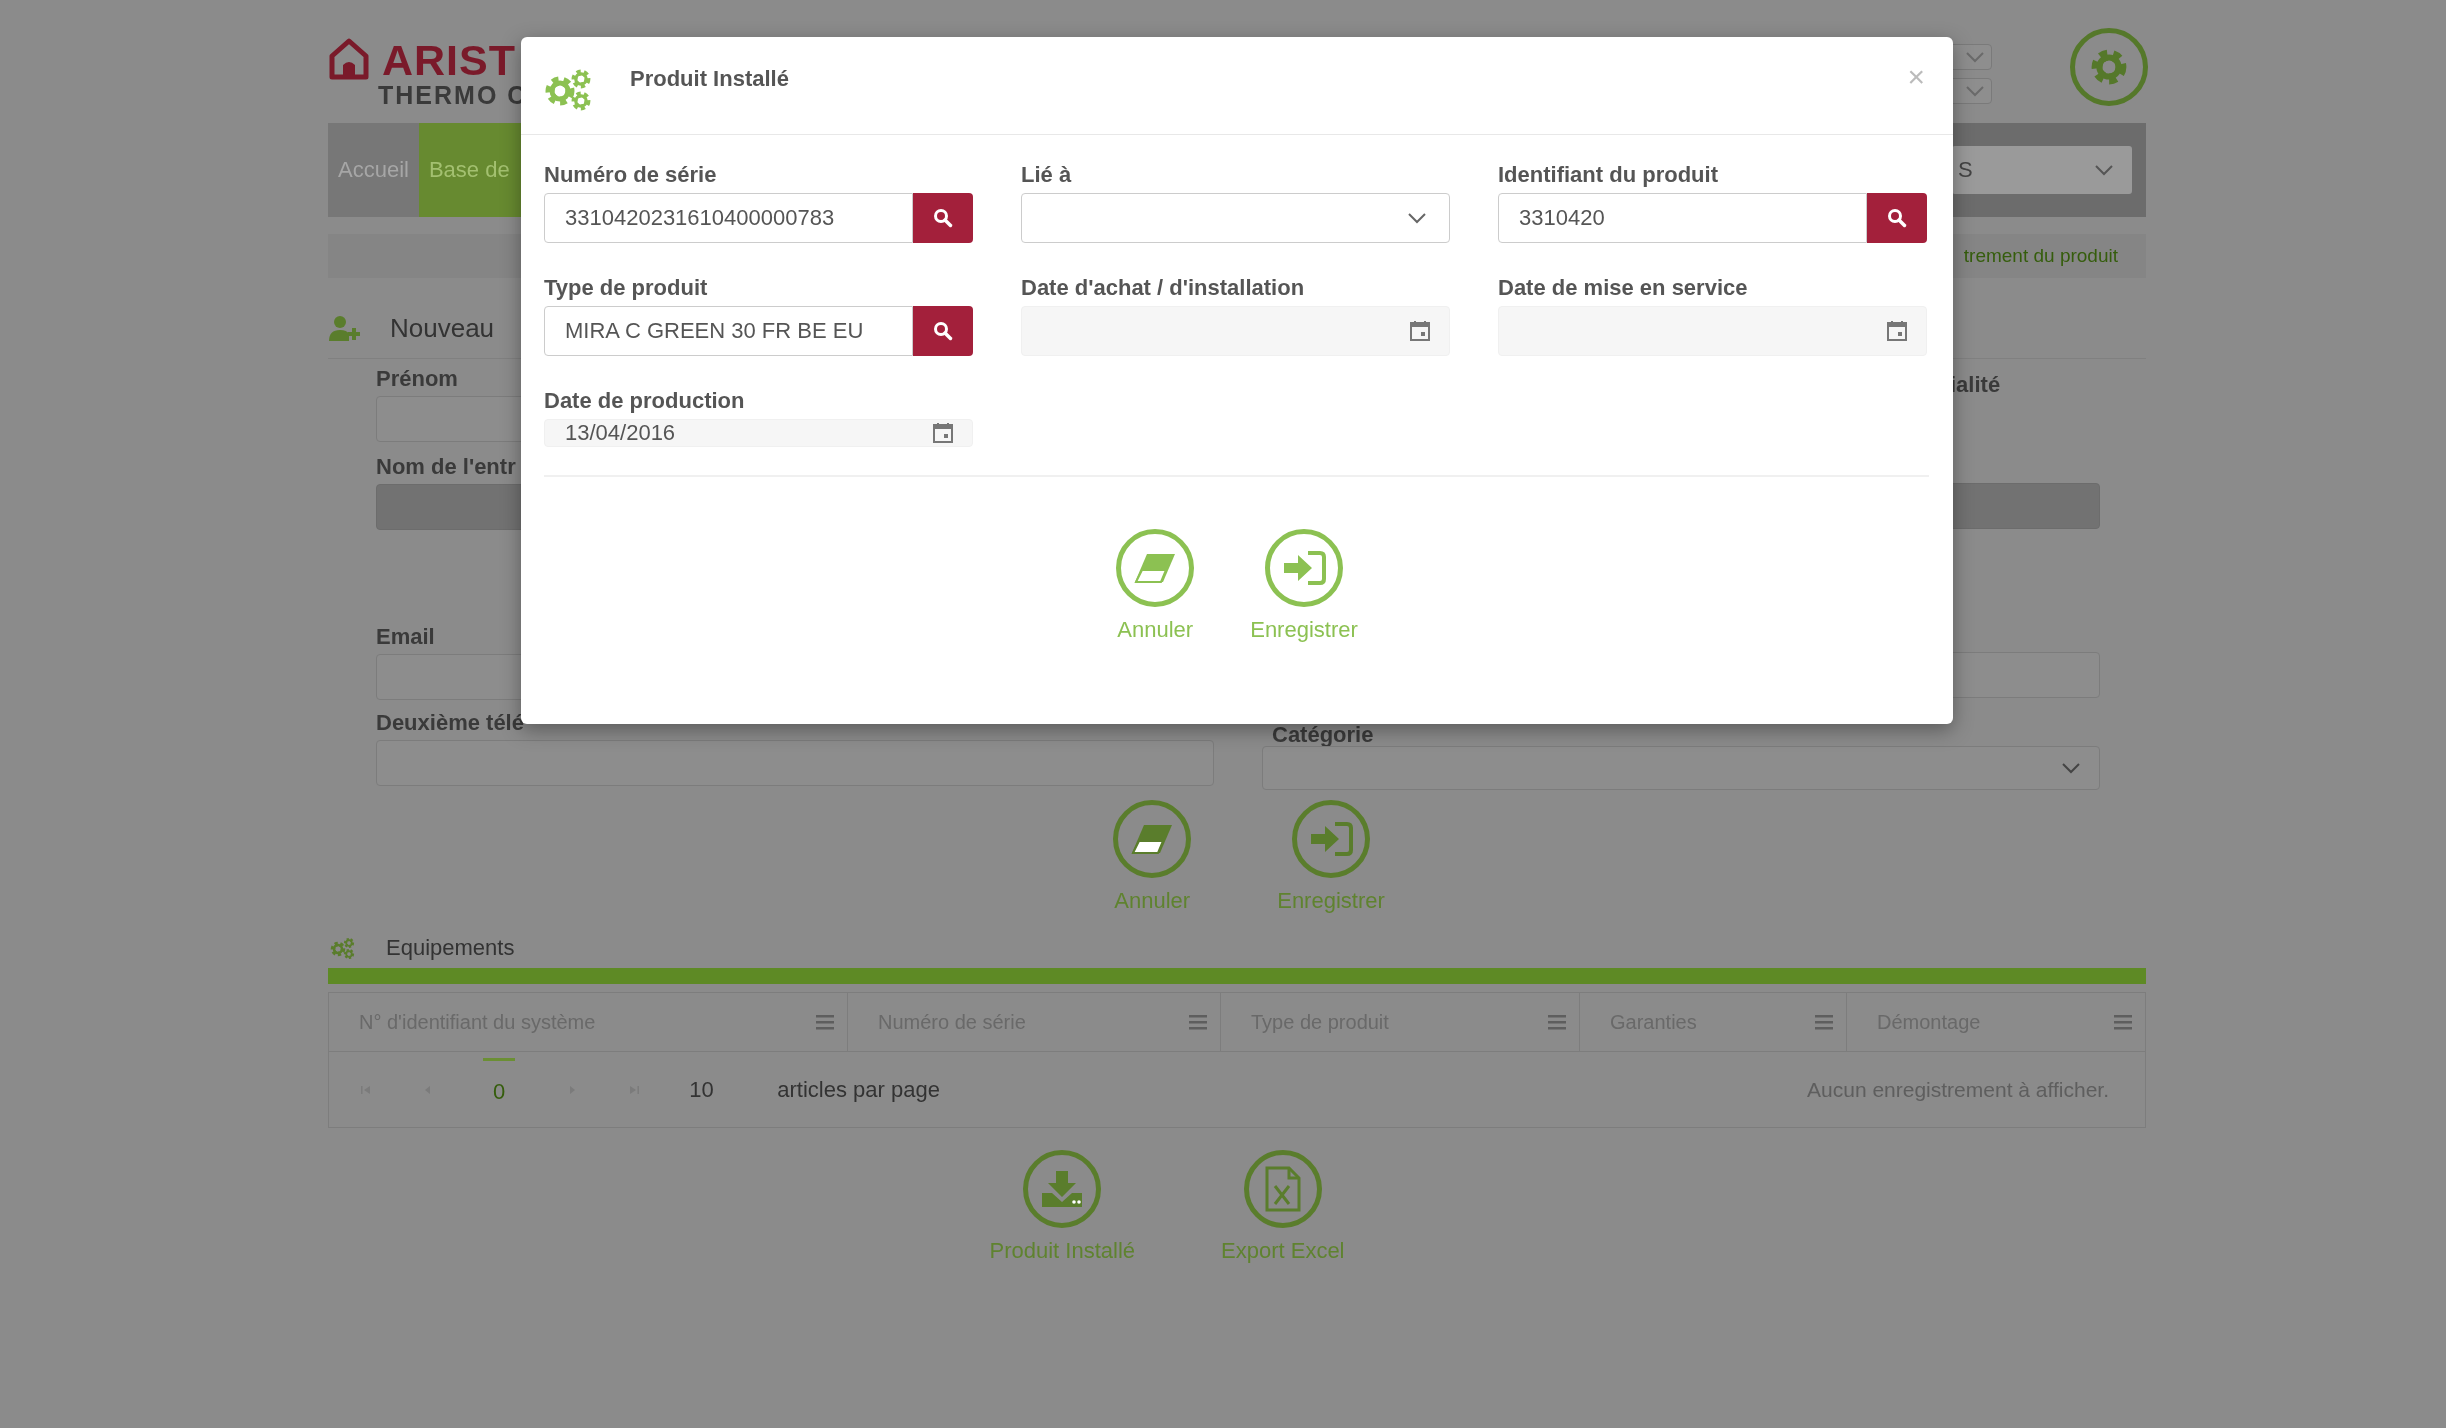 The image size is (2446, 1428). What do you see at coordinates (1975, 385) in the screenshot?
I see `field-label: ialité` at bounding box center [1975, 385].